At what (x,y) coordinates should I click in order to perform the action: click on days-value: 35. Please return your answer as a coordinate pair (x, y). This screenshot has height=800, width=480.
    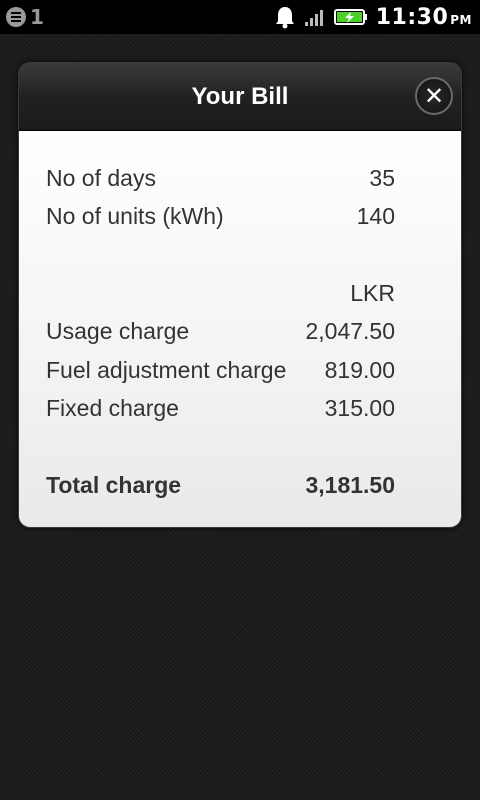
    Looking at the image, I should click on (382, 177).